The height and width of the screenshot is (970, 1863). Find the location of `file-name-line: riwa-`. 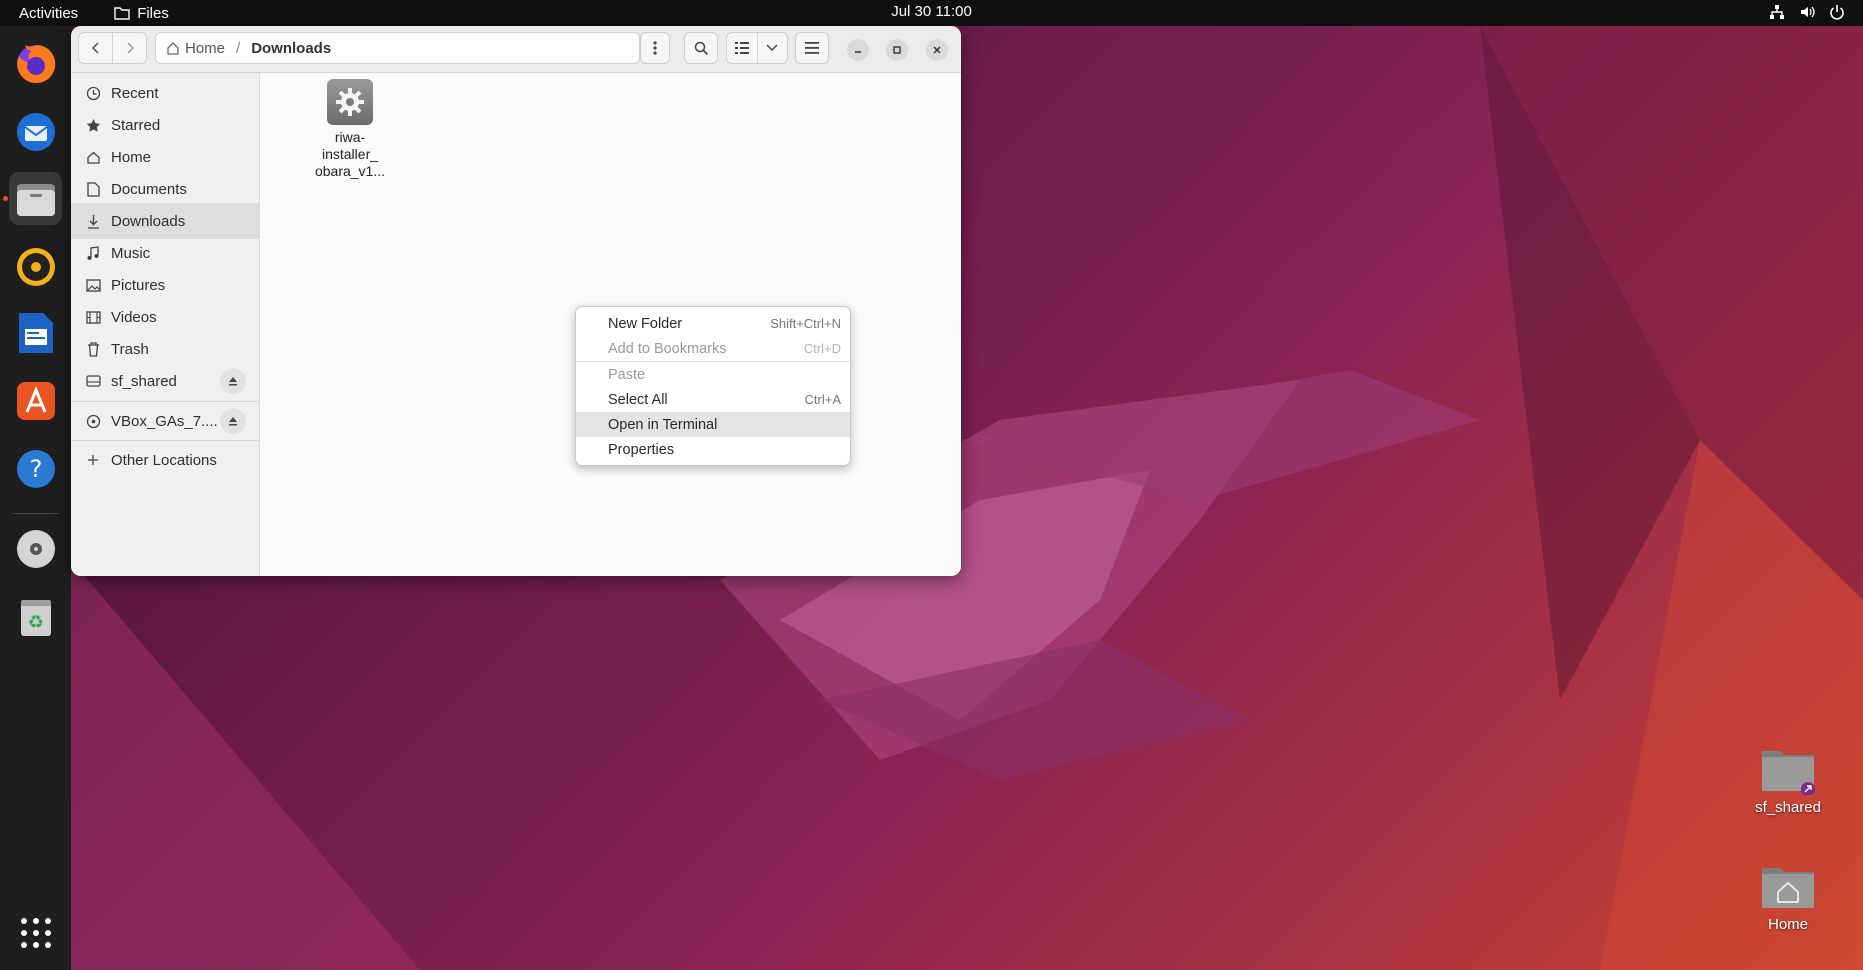

file-name-line: riwa- is located at coordinates (350, 137).